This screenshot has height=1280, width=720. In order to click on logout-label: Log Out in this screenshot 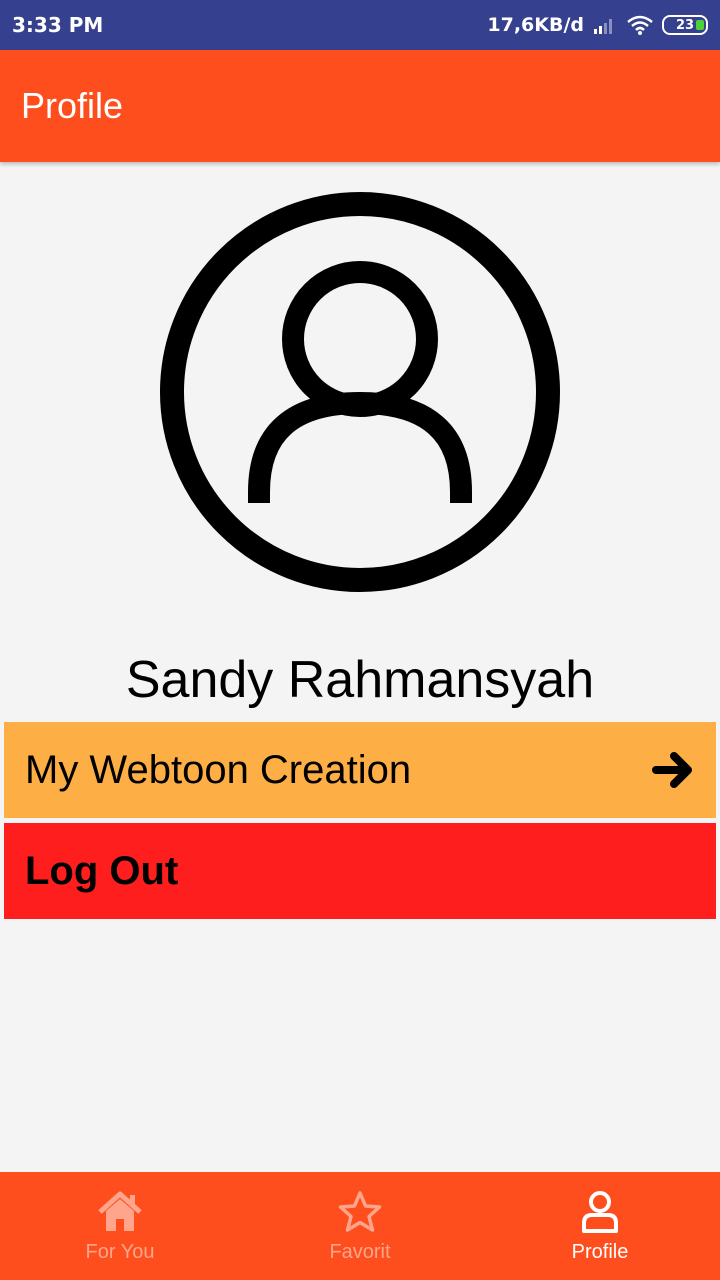, I will do `click(102, 870)`.